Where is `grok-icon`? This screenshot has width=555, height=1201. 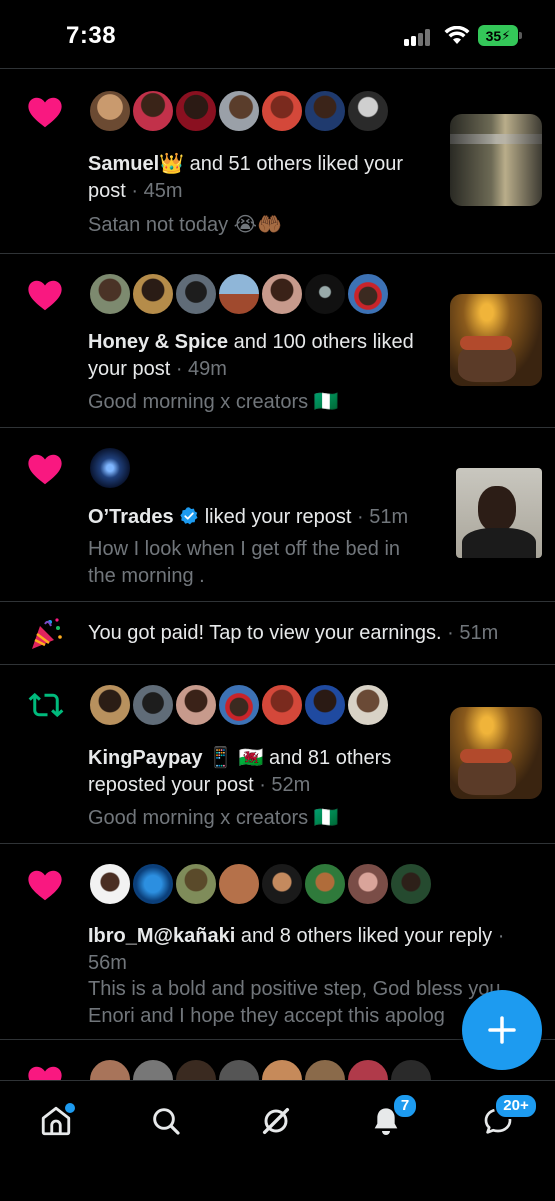 grok-icon is located at coordinates (276, 1121).